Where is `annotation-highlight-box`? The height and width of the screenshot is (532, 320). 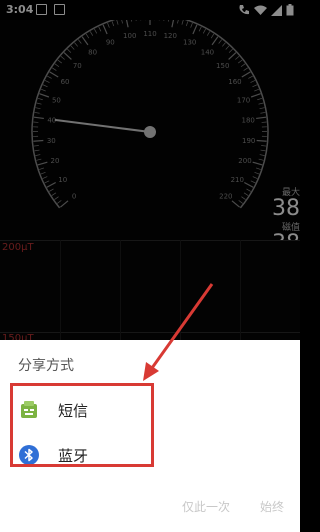 annotation-highlight-box is located at coordinates (82, 425).